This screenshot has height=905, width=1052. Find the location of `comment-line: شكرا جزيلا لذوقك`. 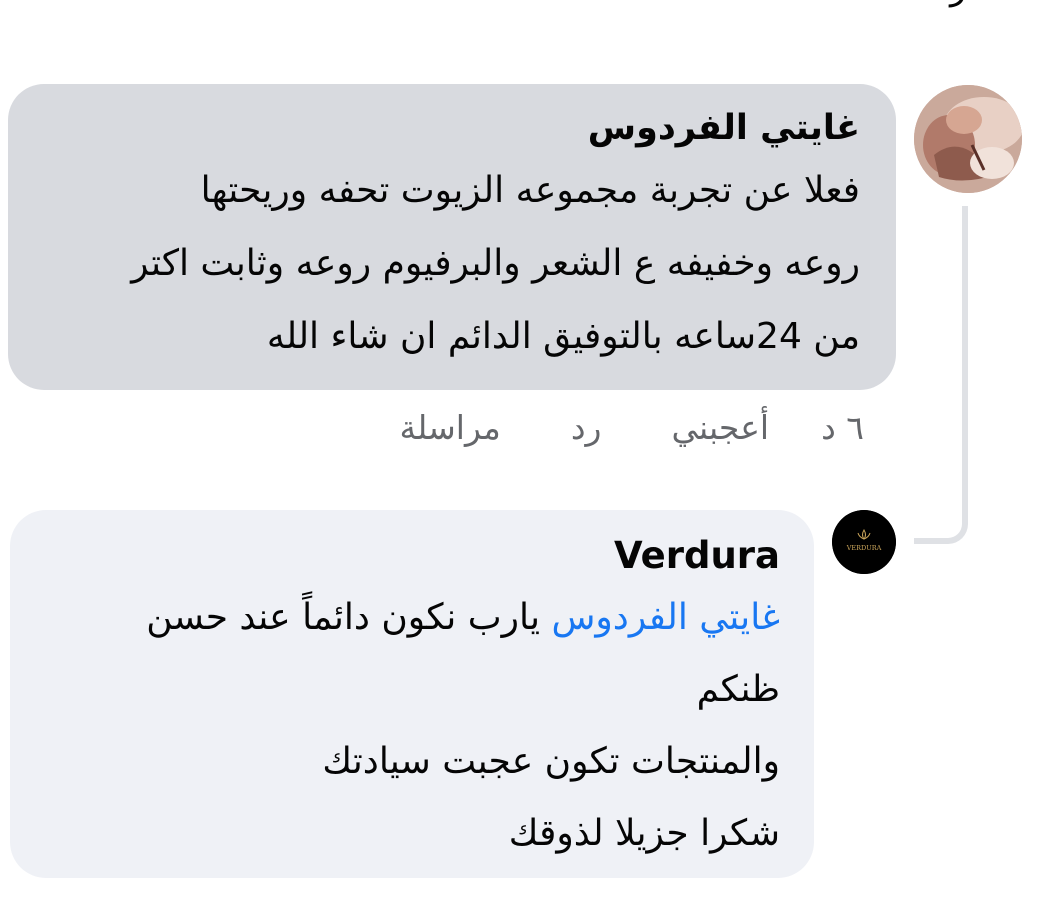

comment-line: شكرا جزيلا لذوقك is located at coordinates (644, 833).